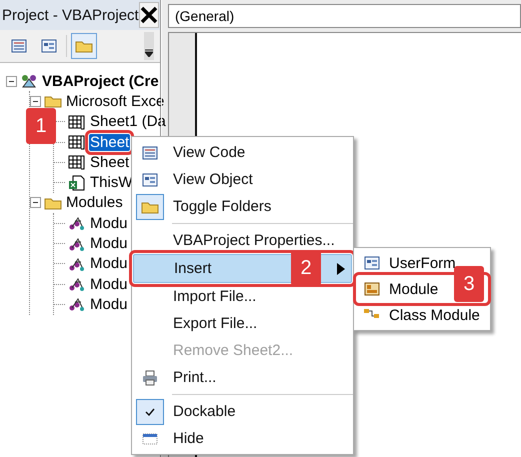  Describe the element at coordinates (41, 126) in the screenshot. I see `step-badge: 1` at that location.